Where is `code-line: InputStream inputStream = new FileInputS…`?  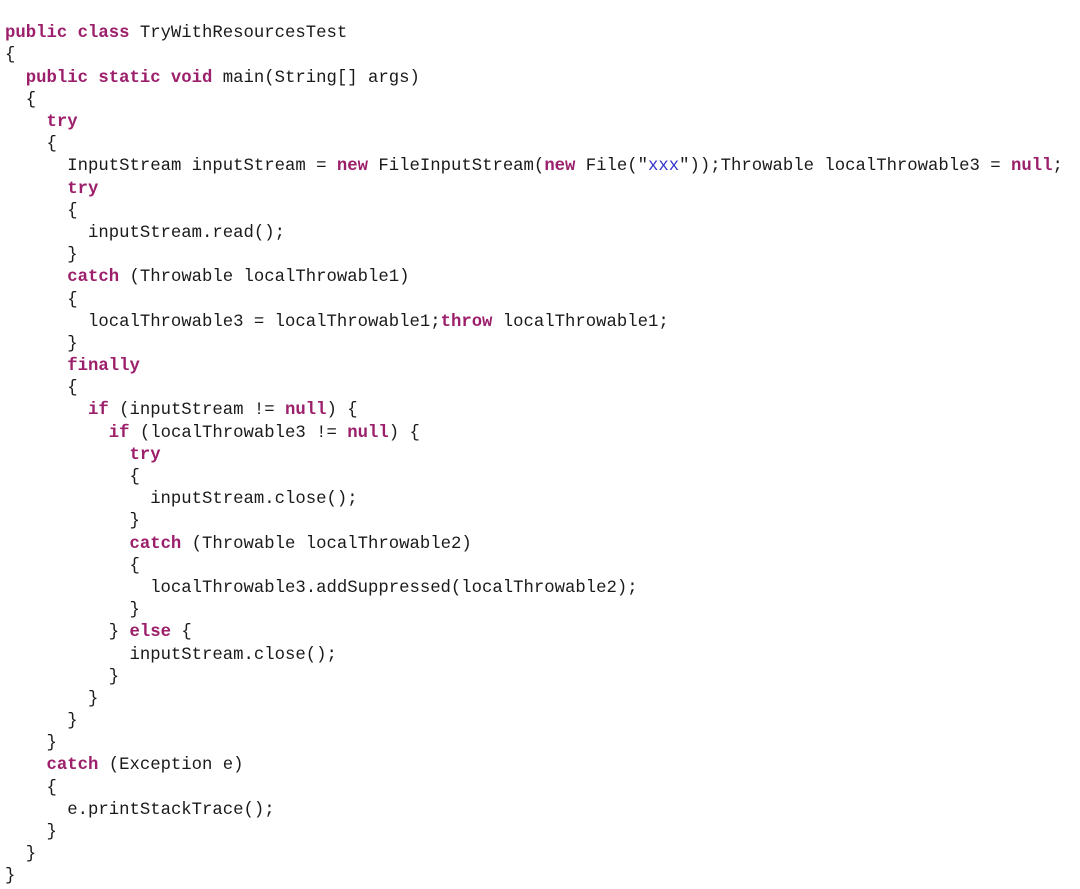 code-line: InputStream inputStream = new FileInputS… is located at coordinates (534, 167).